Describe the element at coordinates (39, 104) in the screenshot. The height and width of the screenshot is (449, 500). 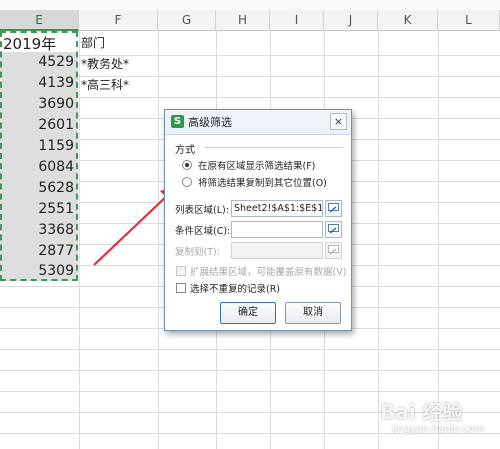
I see `cell-e4: 3690` at that location.